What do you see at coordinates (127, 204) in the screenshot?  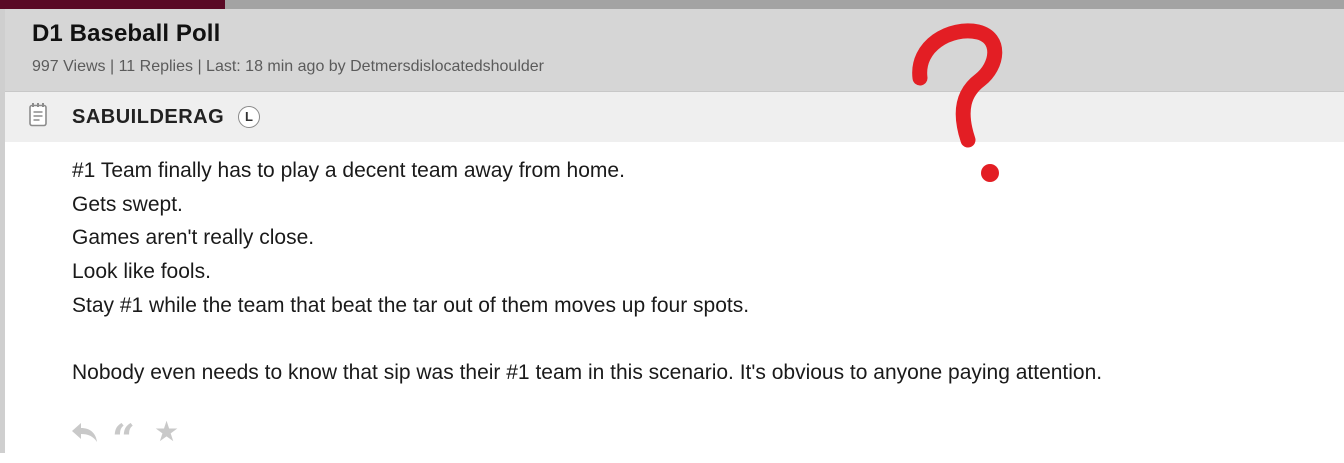 I see `post-line: Gets swept.` at bounding box center [127, 204].